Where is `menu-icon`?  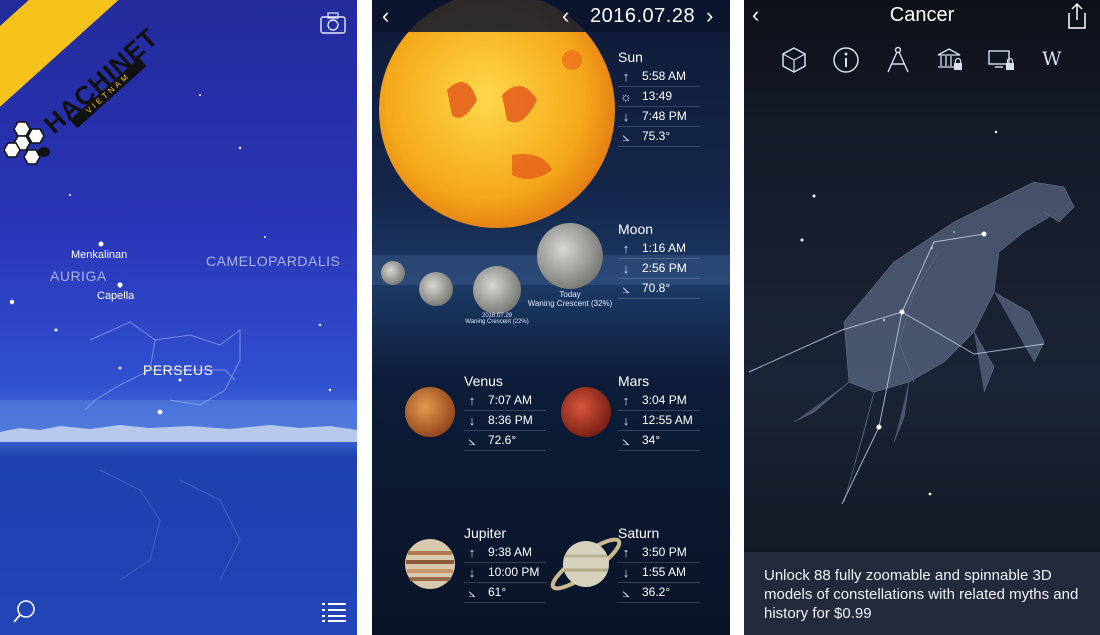
menu-icon is located at coordinates (334, 612).